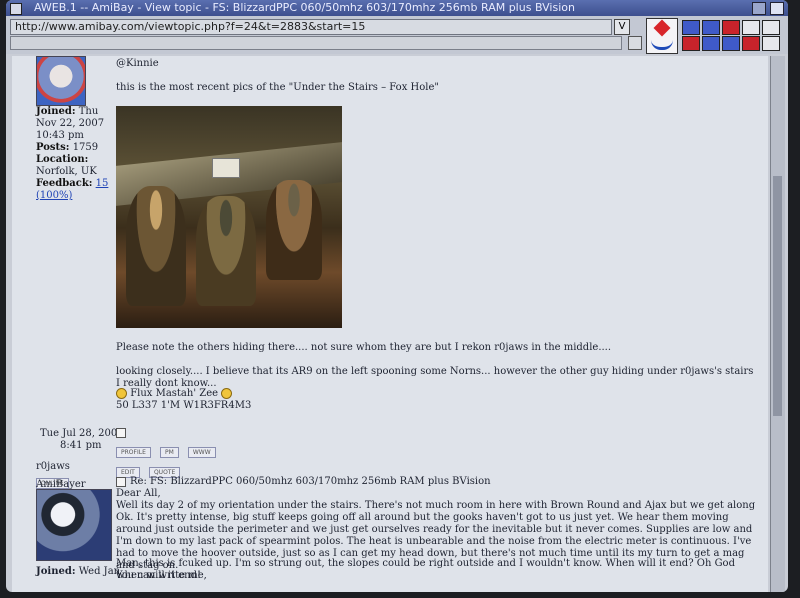 Image resolution: width=800 pixels, height=598 pixels. Describe the element at coordinates (777, 8) in the screenshot. I see `depth-gadget-icon` at that location.